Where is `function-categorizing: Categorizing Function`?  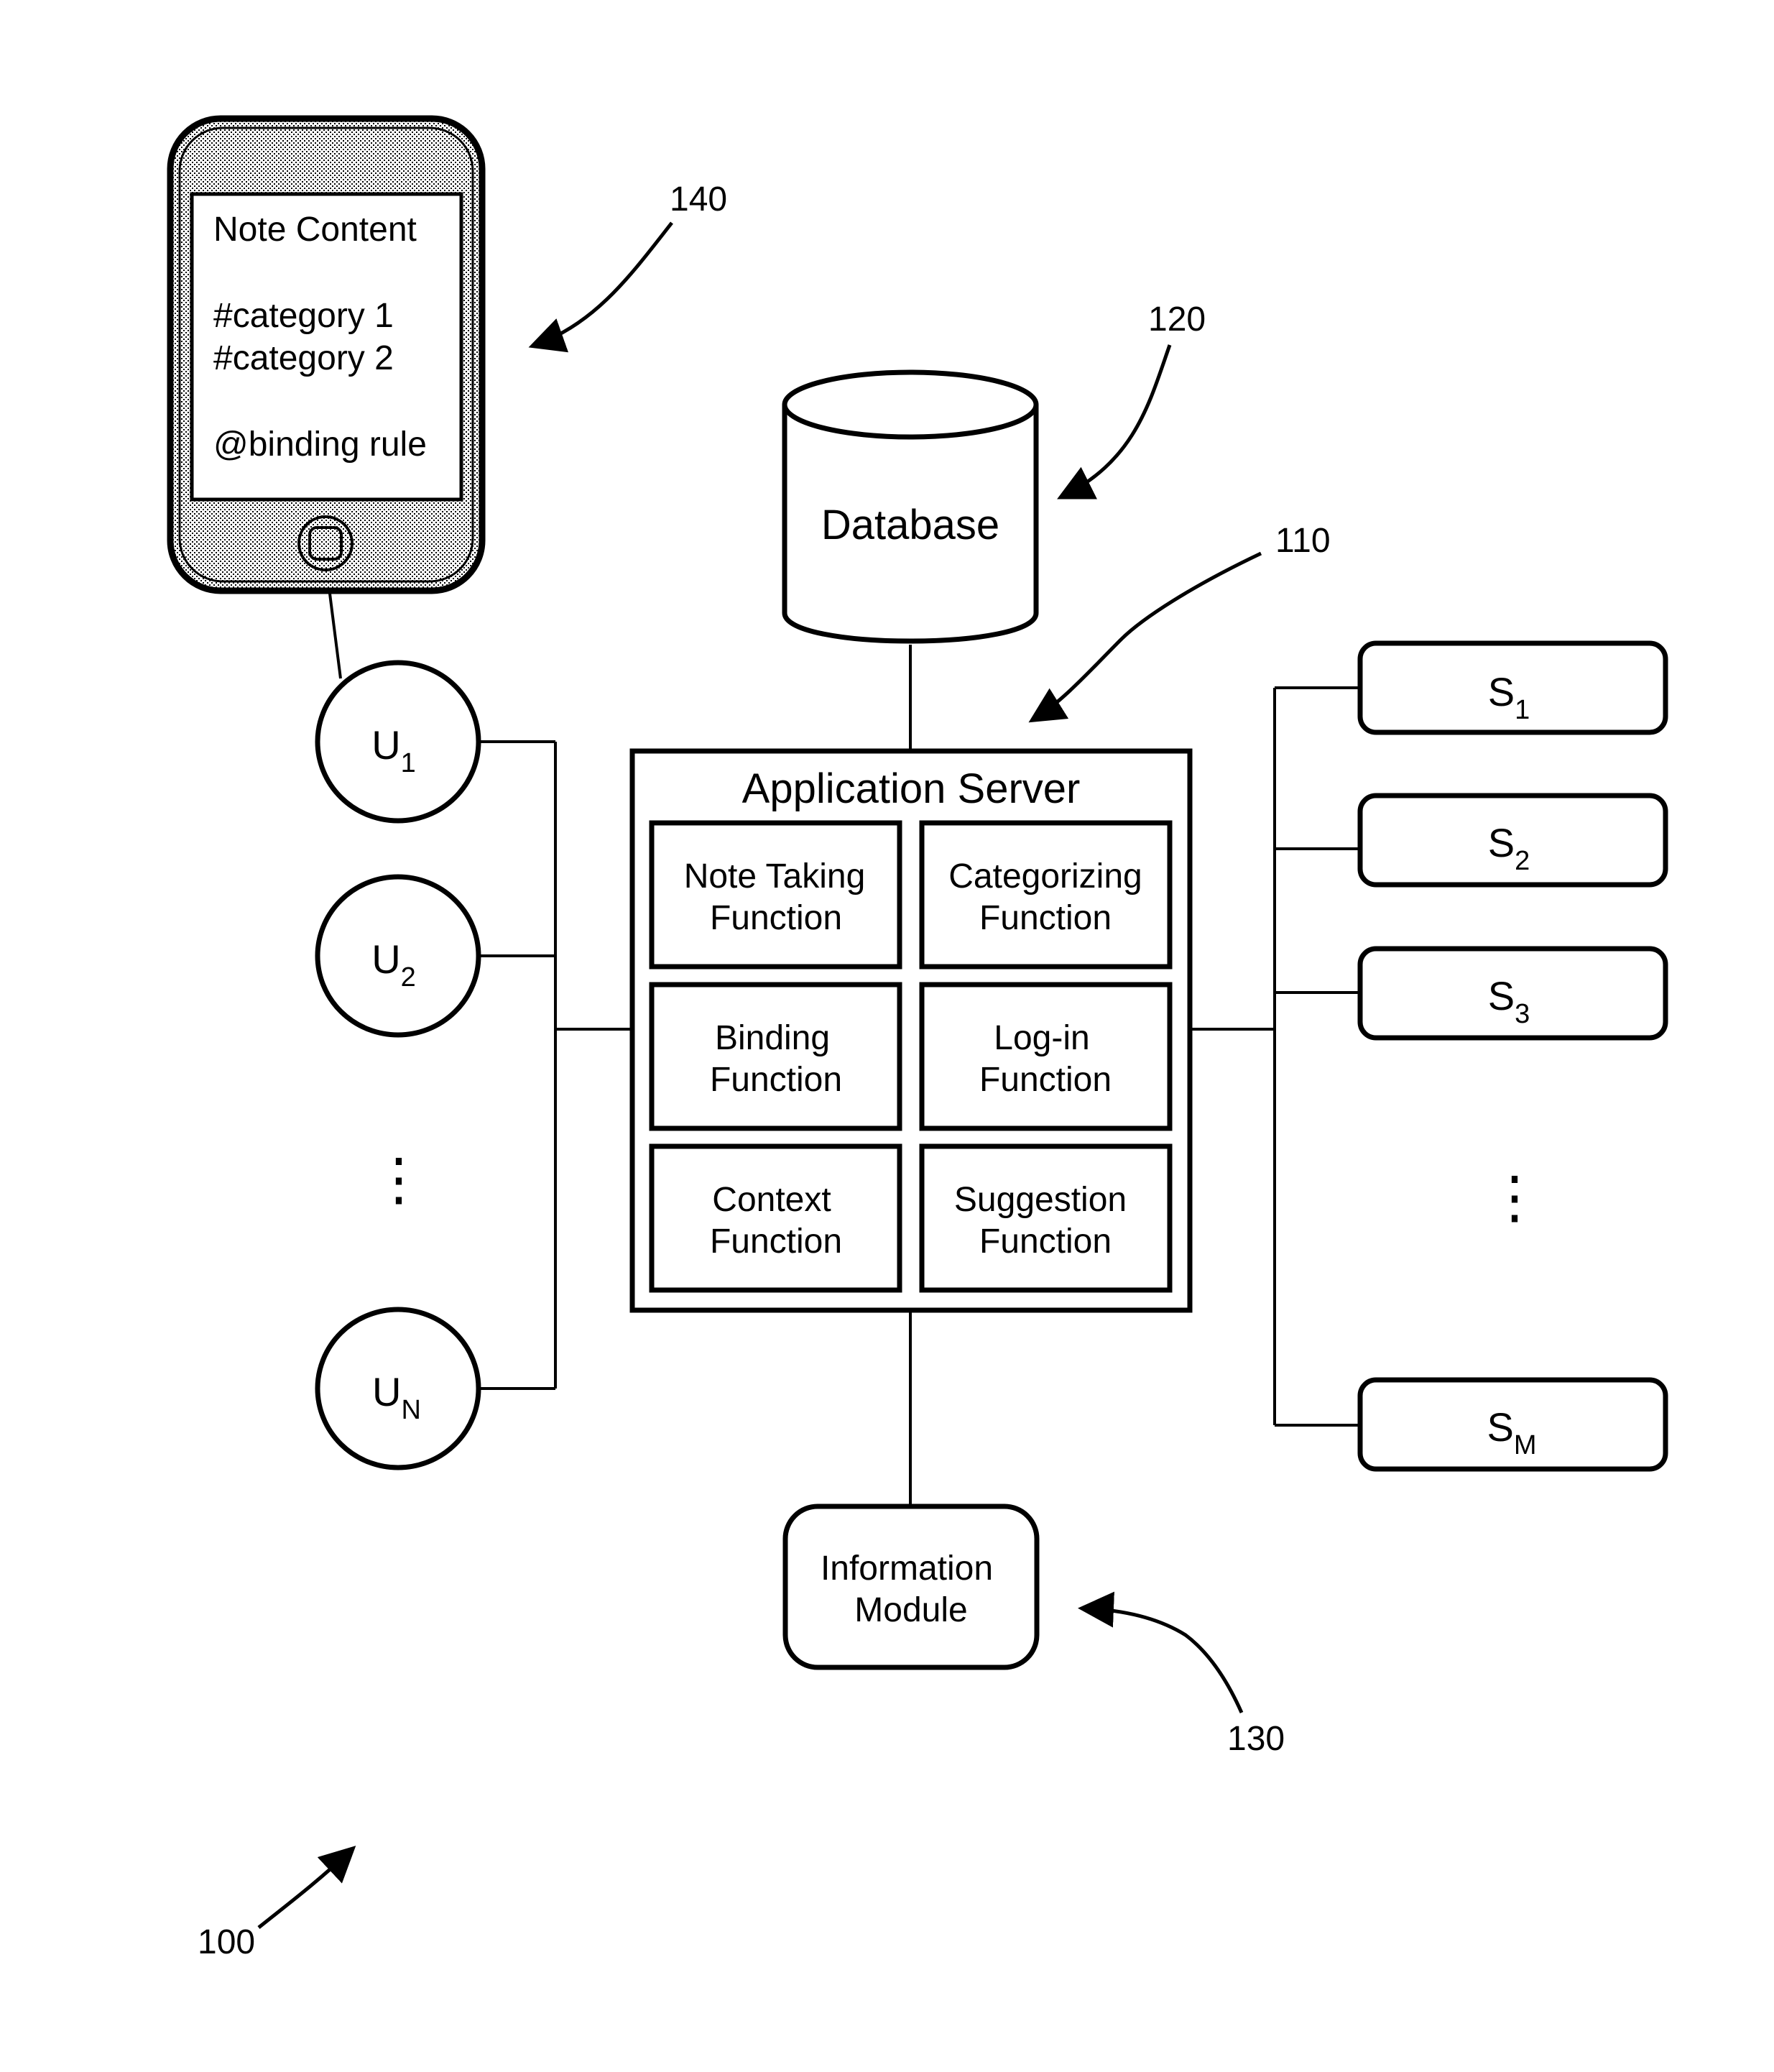 function-categorizing: Categorizing Function is located at coordinates (1046, 895).